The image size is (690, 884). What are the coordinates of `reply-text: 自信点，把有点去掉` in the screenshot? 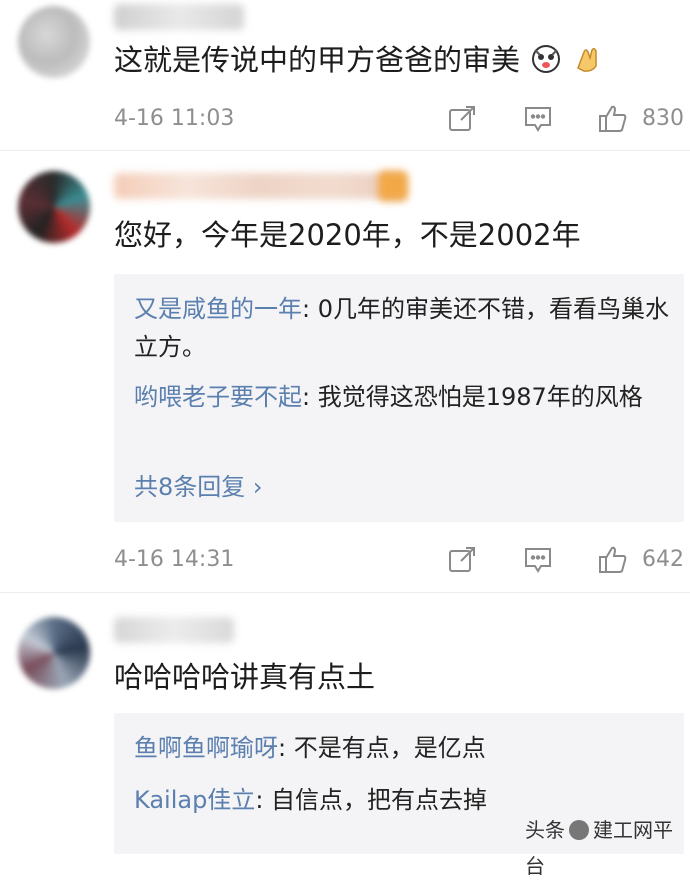 It's located at (379, 800).